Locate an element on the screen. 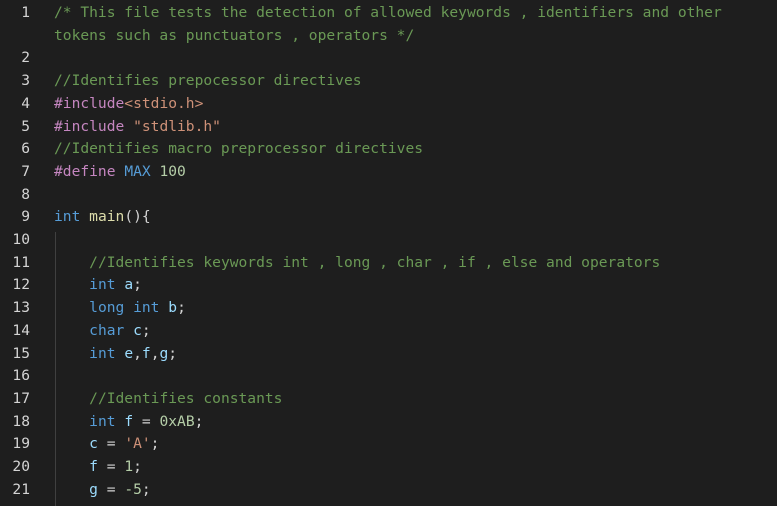 The image size is (777, 506). code-token: char is located at coordinates (107, 330).